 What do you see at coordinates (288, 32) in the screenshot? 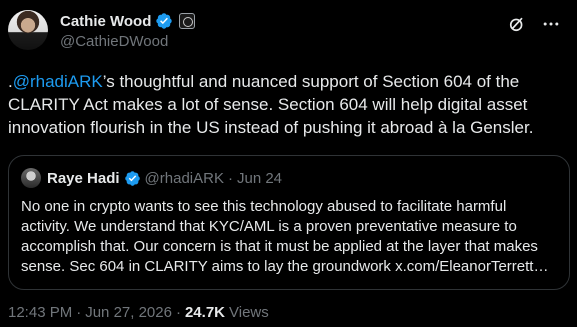
I see `tweet-header: Cathie Wood @CathieDWood` at bounding box center [288, 32].